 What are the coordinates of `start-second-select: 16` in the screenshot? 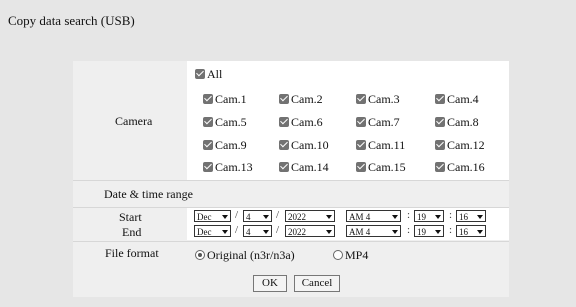 It's located at (471, 216).